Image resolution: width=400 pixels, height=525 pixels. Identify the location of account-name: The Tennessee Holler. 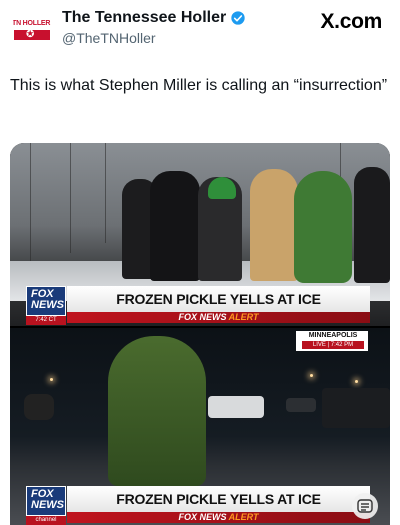
(144, 18).